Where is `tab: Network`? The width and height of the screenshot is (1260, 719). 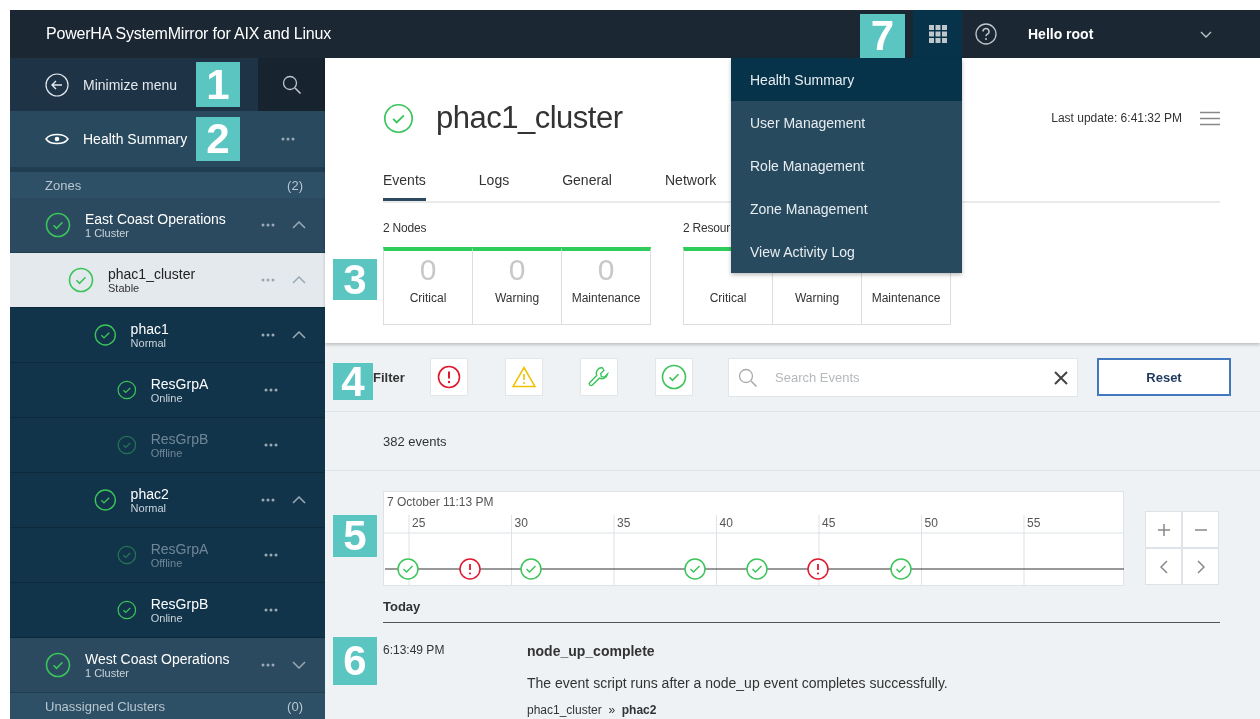 tab: Network is located at coordinates (691, 181).